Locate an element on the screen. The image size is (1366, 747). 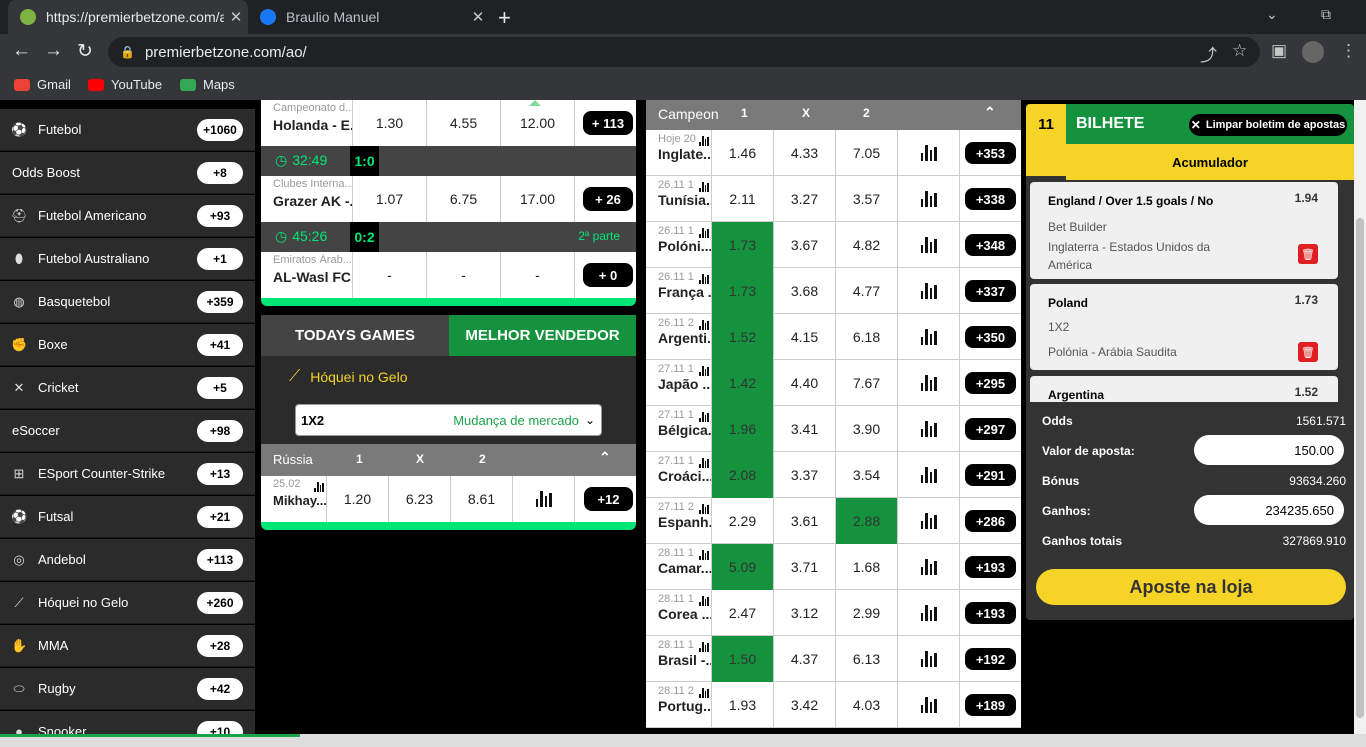
table-row: 28.11 1 Camar... 5.09 3.71 1.68 +193 is located at coordinates (833, 567).